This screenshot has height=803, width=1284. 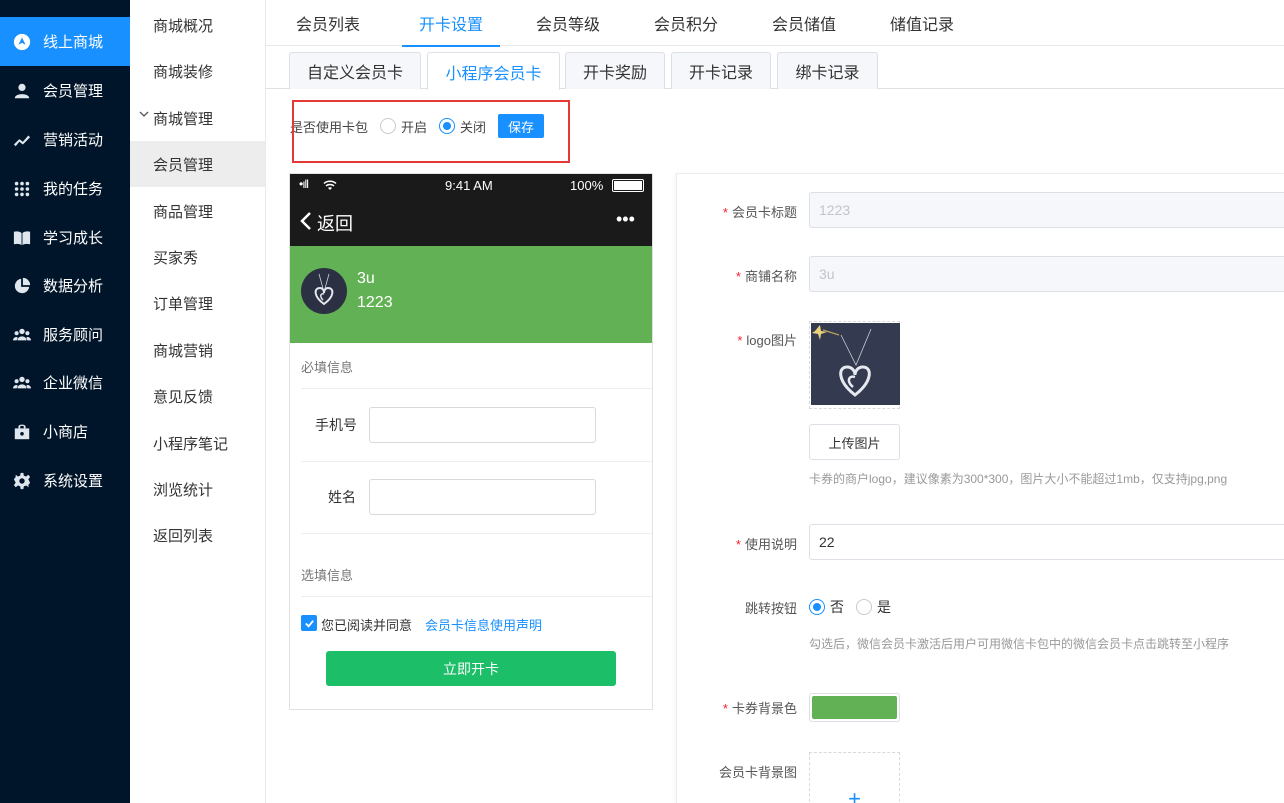 I want to click on tab-label: 会员积分, so click(x=685, y=25).